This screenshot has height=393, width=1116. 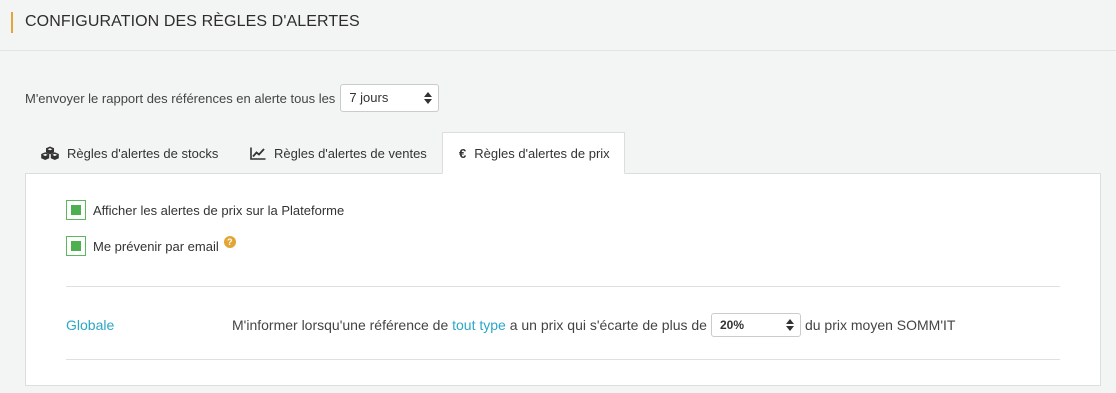 I want to click on rule-text-middle: a un prix qui s'écarte de plus de, so click(x=608, y=325).